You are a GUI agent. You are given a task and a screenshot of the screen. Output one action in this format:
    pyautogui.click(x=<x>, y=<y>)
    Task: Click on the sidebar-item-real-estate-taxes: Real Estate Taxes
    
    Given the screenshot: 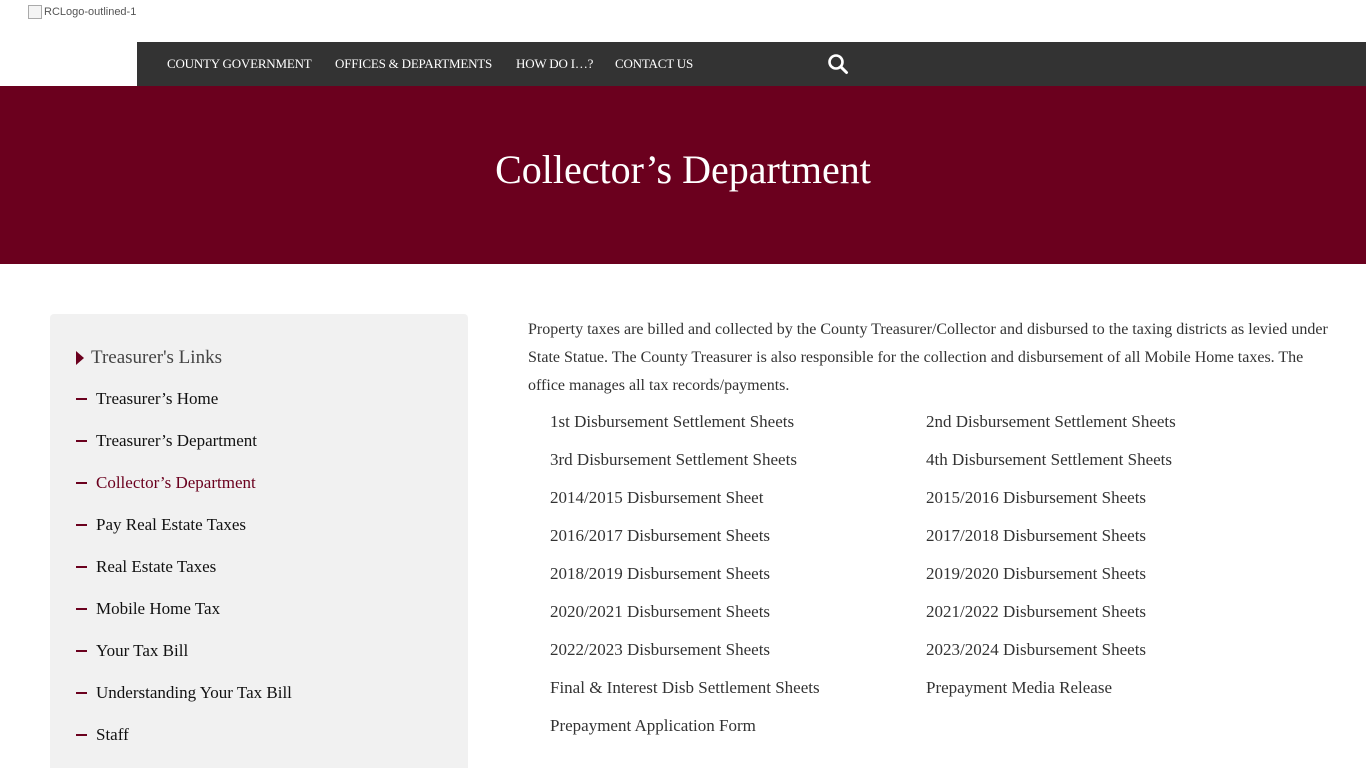 What is the action you would take?
    pyautogui.click(x=146, y=567)
    